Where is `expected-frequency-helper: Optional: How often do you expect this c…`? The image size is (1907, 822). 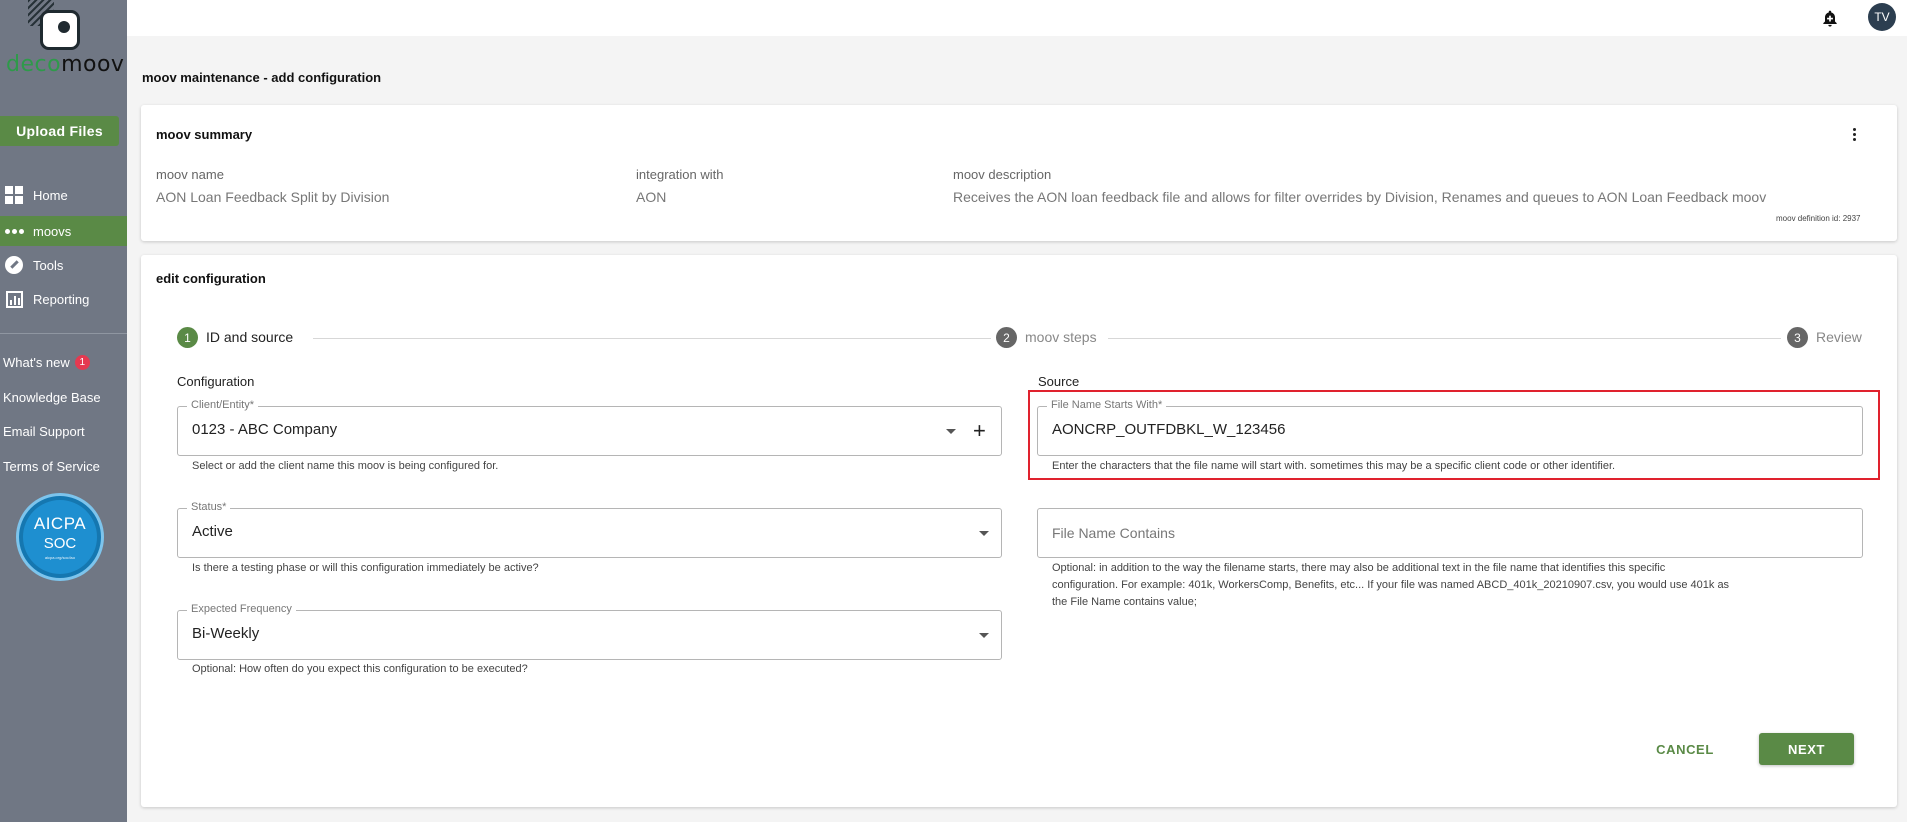 expected-frequency-helper: Optional: How often do you expect this c… is located at coordinates (360, 669).